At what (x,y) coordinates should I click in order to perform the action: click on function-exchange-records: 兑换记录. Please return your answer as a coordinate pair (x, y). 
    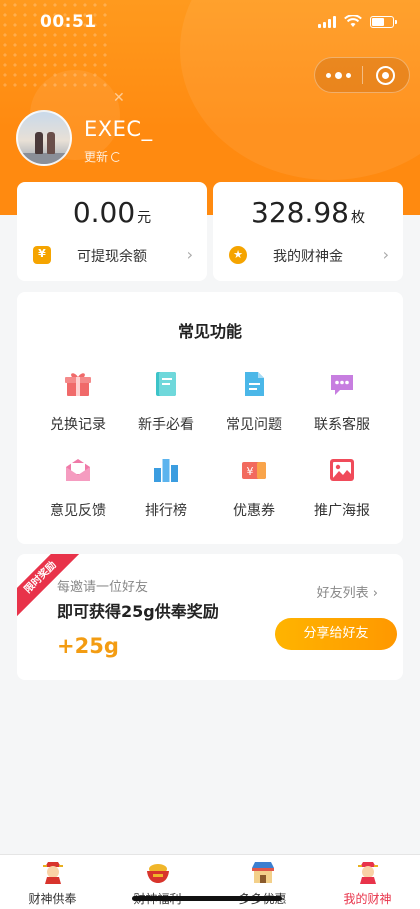
    Looking at the image, I should click on (78, 402).